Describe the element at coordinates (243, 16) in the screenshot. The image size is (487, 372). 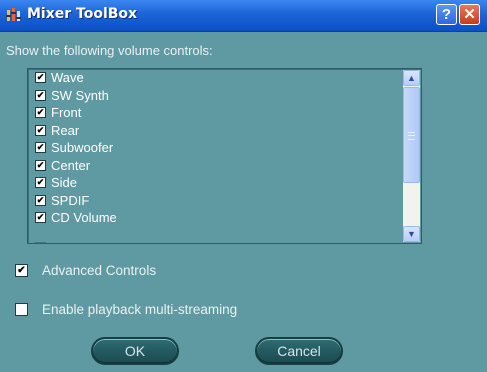
I see `title-bar: Mixer ToolBox ? ✕` at that location.